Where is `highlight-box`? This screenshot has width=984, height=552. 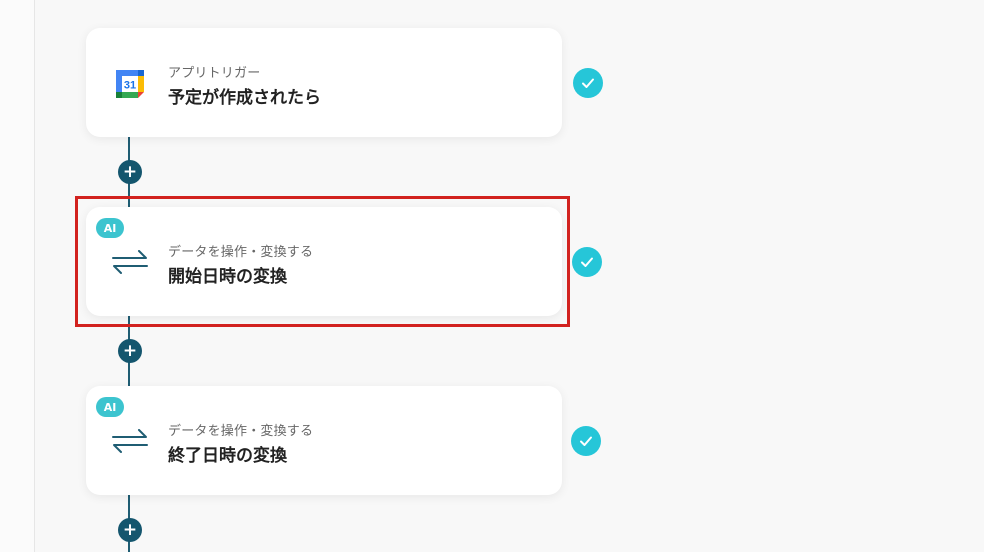
highlight-box is located at coordinates (322, 261).